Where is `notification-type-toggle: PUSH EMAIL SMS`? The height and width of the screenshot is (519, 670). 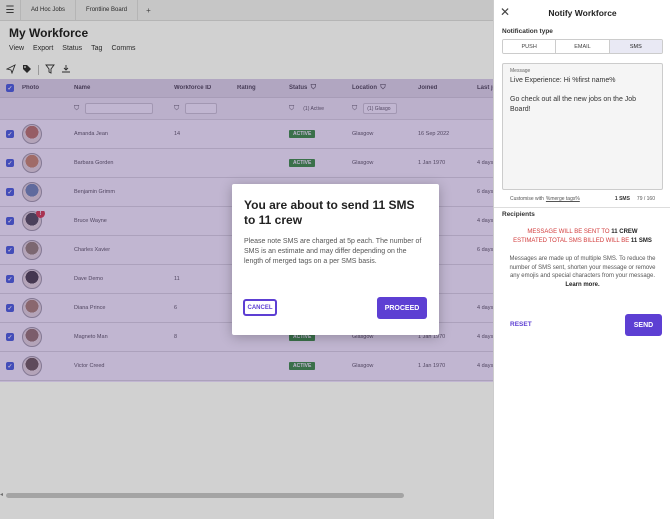
notification-type-toggle: PUSH EMAIL SMS is located at coordinates (582, 46).